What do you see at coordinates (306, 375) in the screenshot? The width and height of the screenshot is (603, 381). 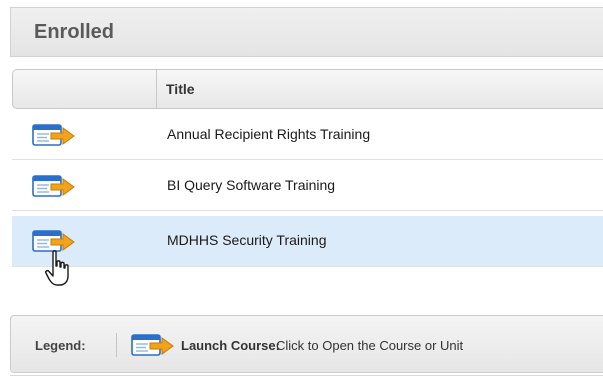 I see `bottom-divider` at bounding box center [306, 375].